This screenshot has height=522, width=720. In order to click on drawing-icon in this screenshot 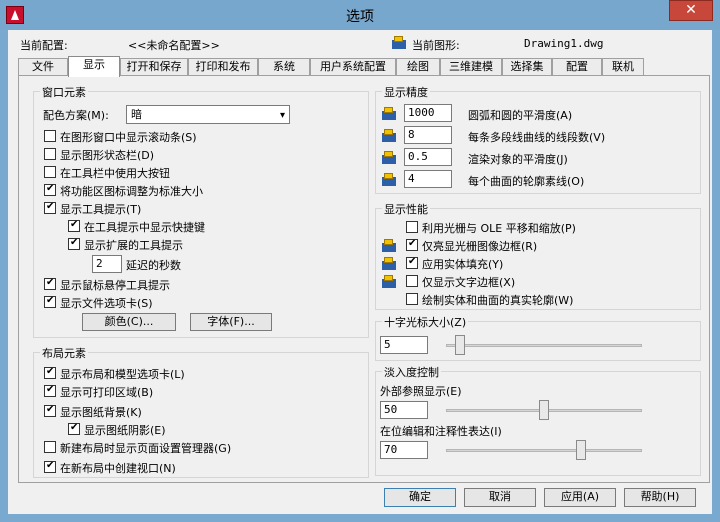, I will do `click(399, 42)`.